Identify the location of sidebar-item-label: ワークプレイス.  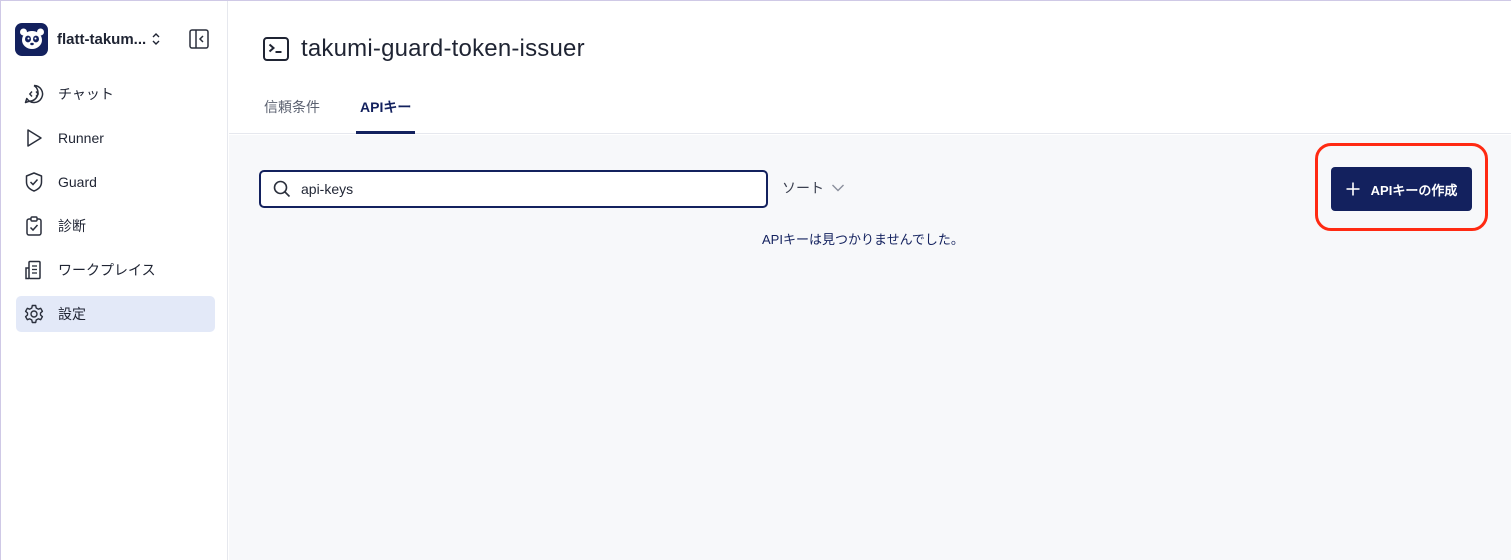
(107, 270).